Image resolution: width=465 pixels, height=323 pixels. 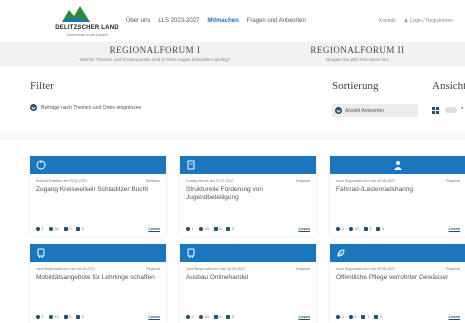 What do you see at coordinates (248, 228) in the screenshot?
I see `card-stats: 1 45 8 0 Lesen` at bounding box center [248, 228].